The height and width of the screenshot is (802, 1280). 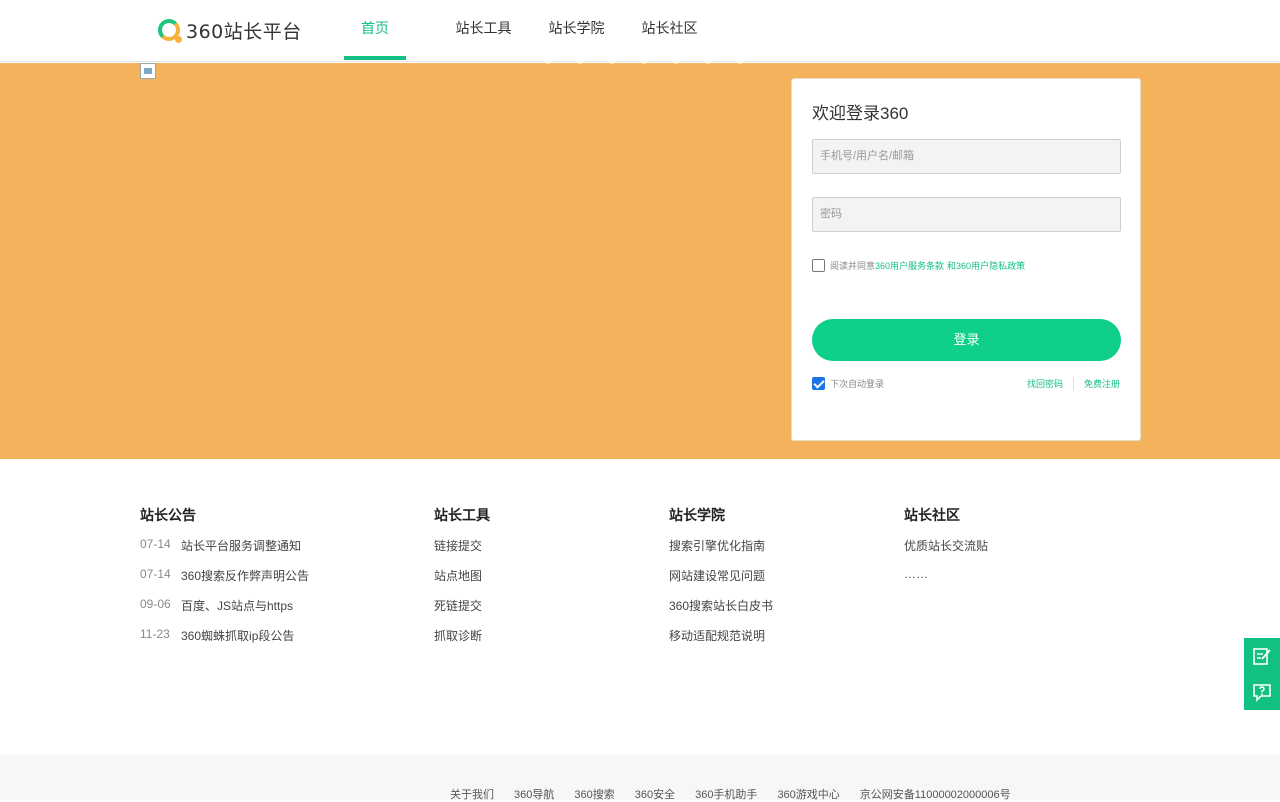 I want to click on academy-link: 搜索引擎优化指南, so click(x=769, y=552).